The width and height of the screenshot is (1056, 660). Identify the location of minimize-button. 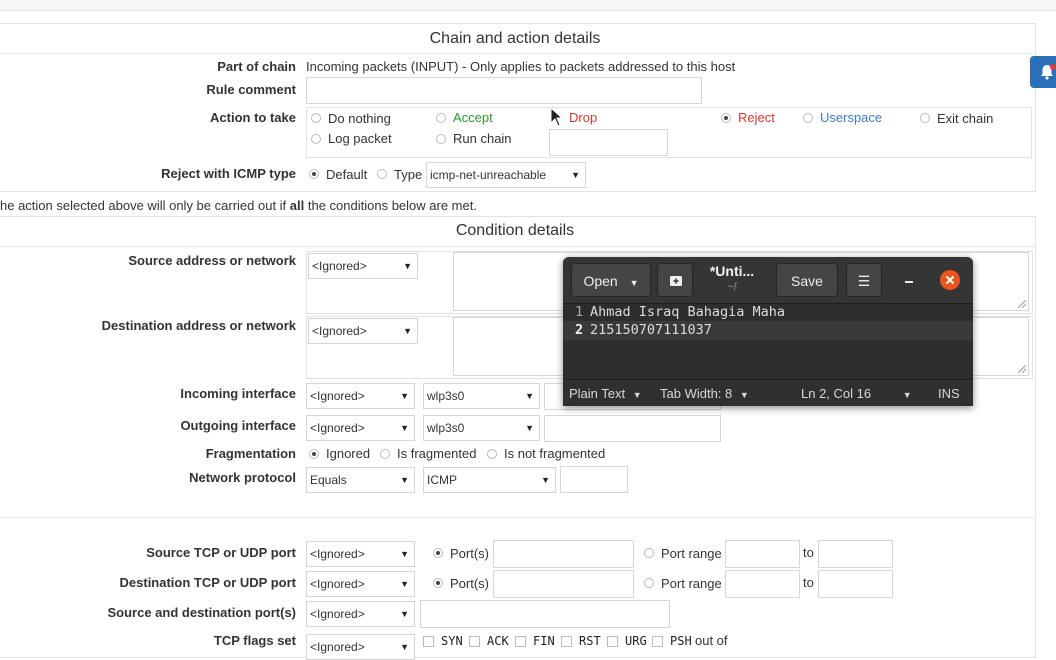
(909, 279).